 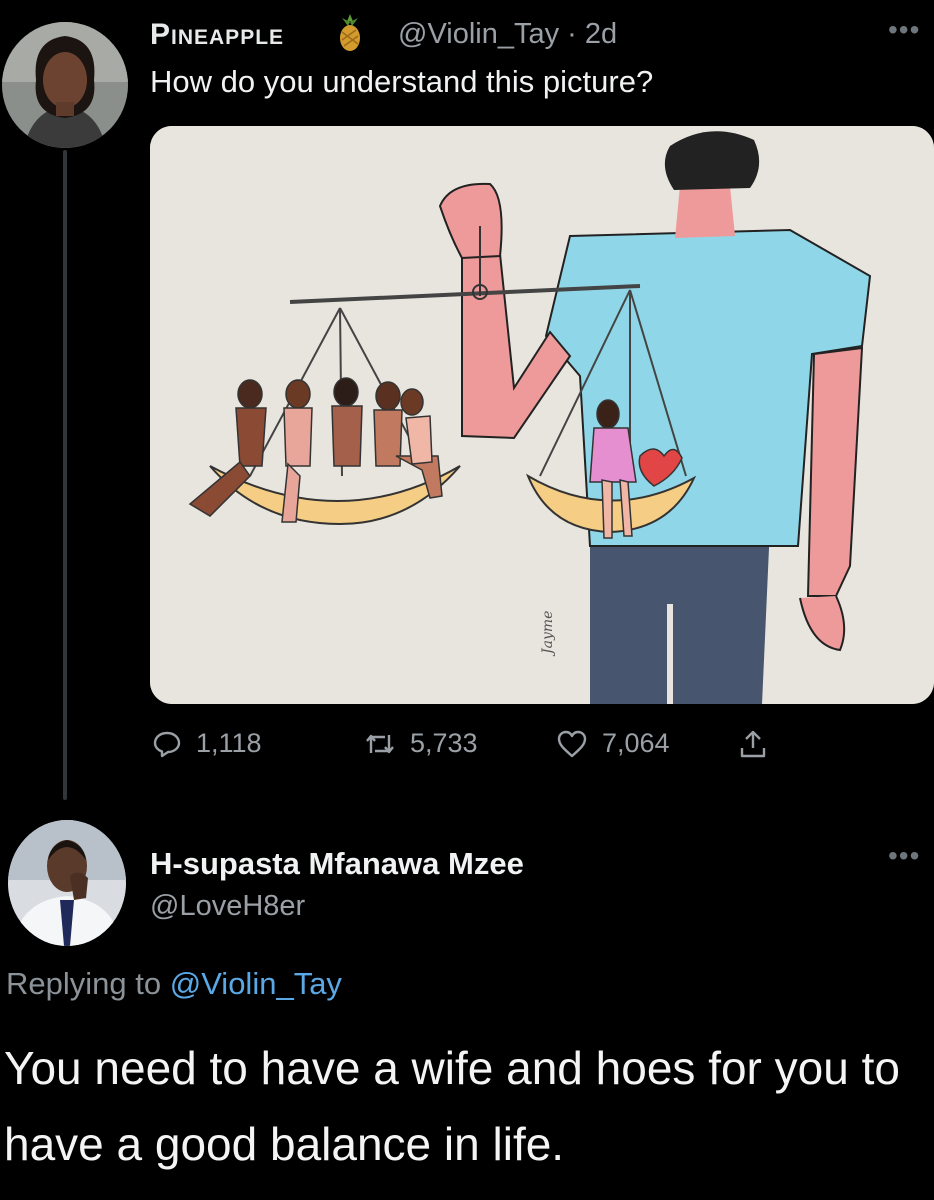 I want to click on author-handle-time: @Violin_Tay · 2d, so click(x=507, y=34).